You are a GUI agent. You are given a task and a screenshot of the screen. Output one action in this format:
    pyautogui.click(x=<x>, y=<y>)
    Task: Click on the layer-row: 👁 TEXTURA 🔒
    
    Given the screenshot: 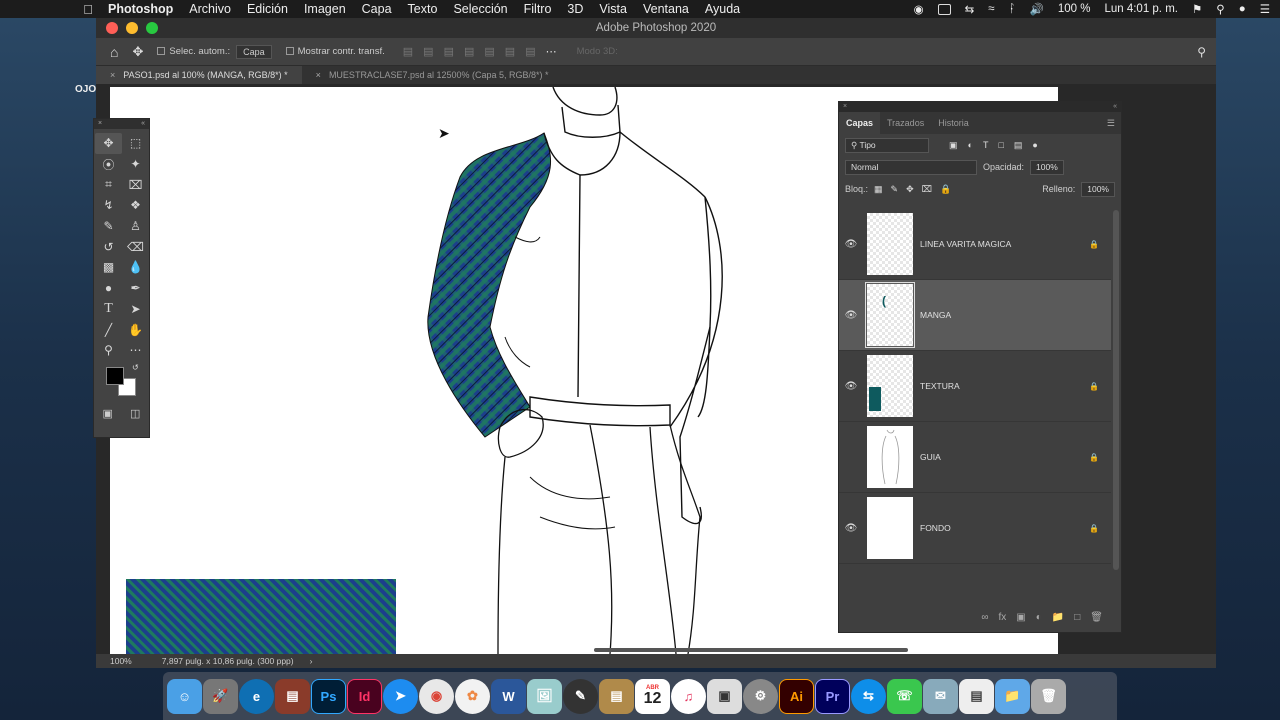 What is the action you would take?
    pyautogui.click(x=975, y=386)
    